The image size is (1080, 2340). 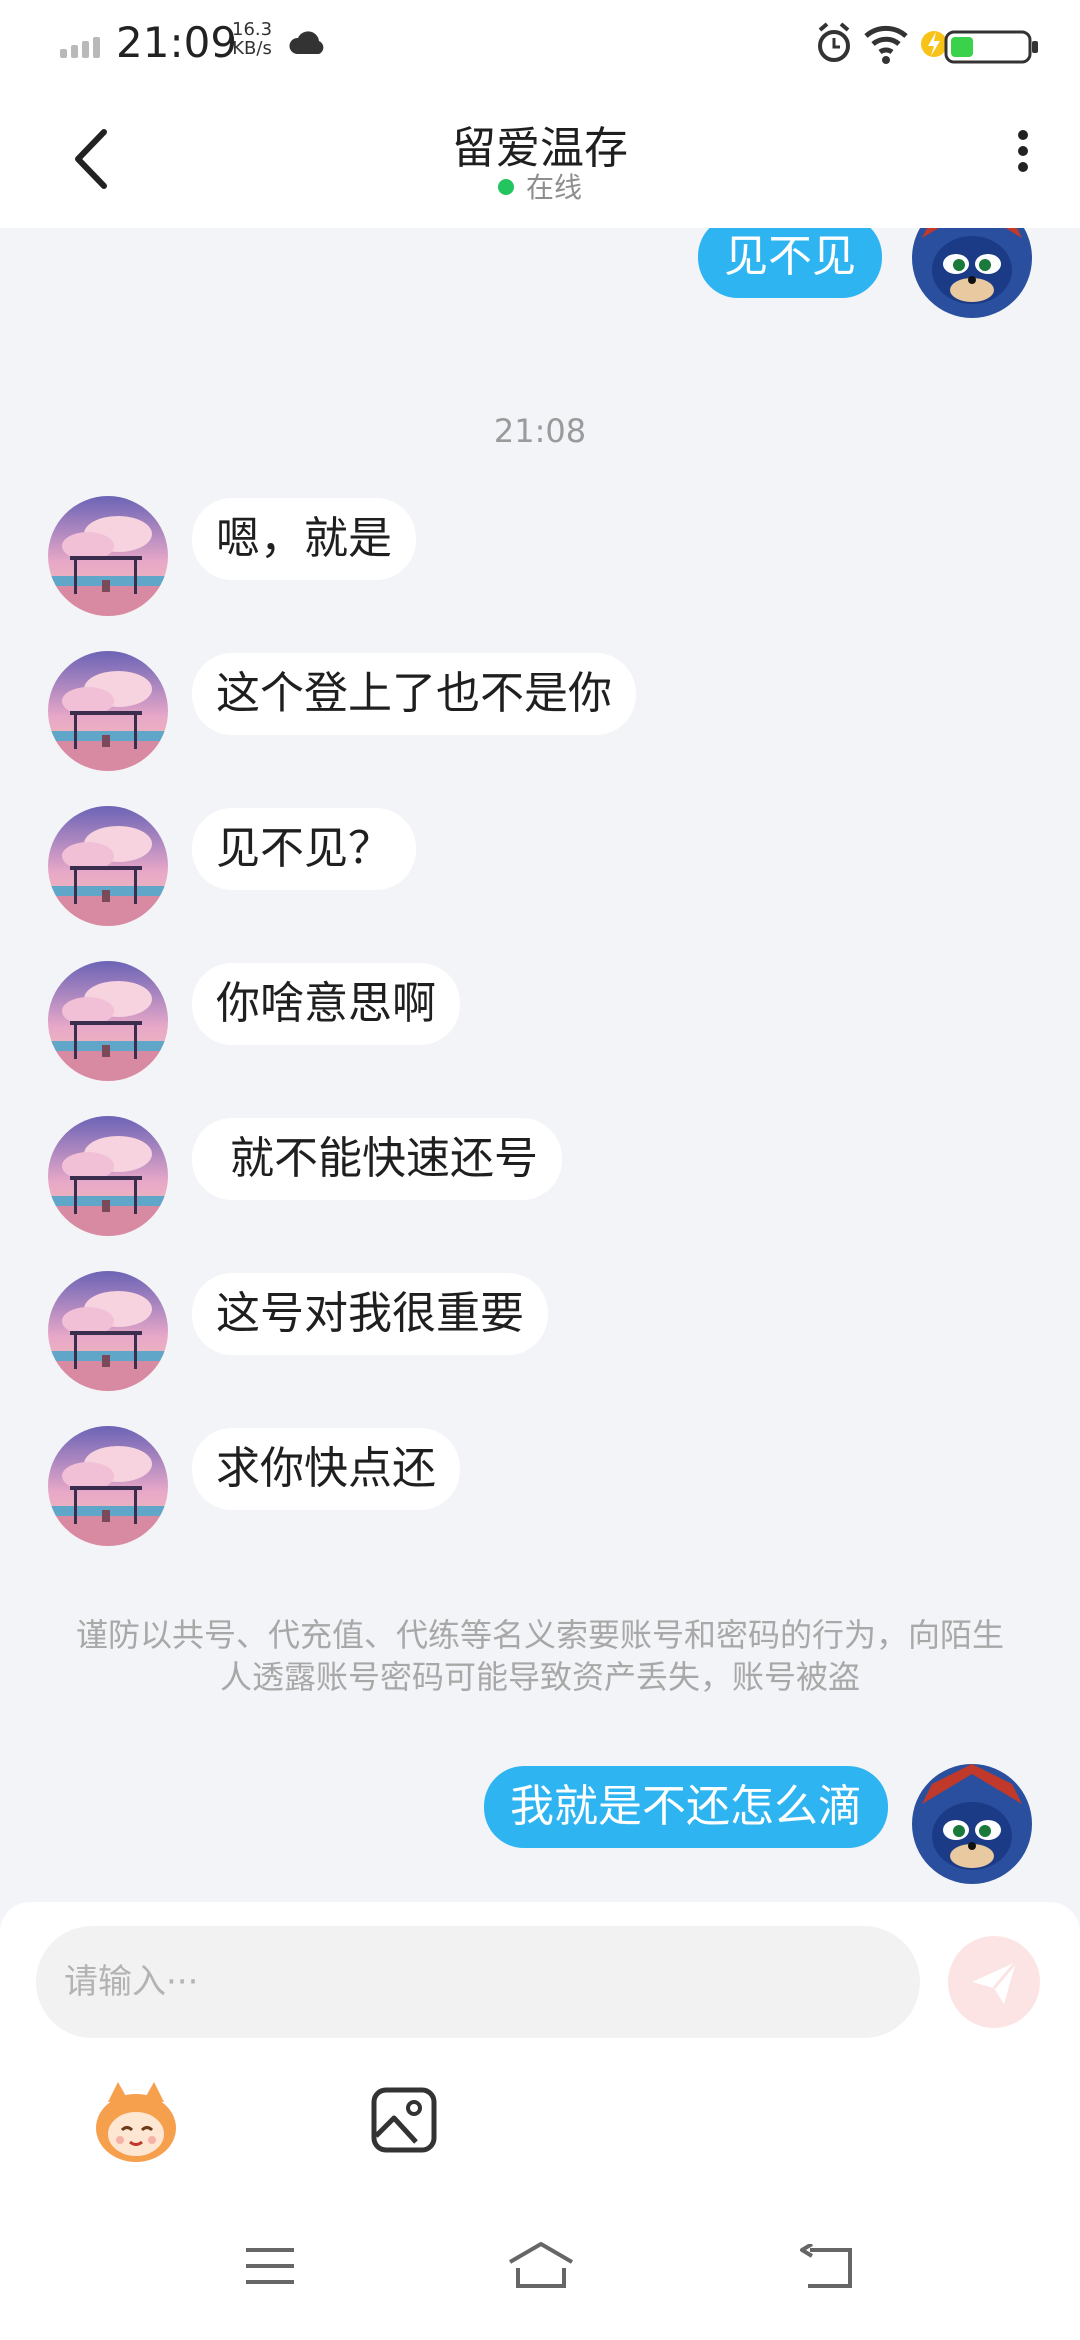 What do you see at coordinates (306, 42) in the screenshot?
I see `cloud-icon` at bounding box center [306, 42].